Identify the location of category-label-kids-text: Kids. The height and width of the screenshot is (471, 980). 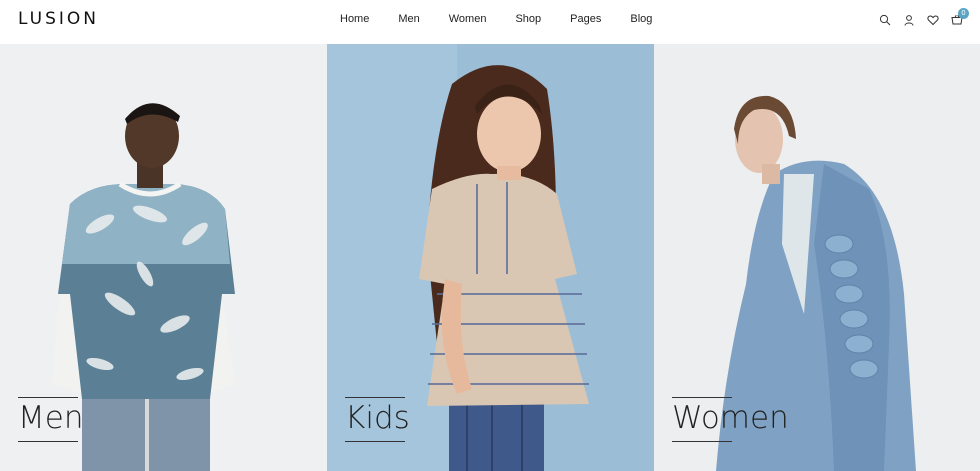
(377, 418).